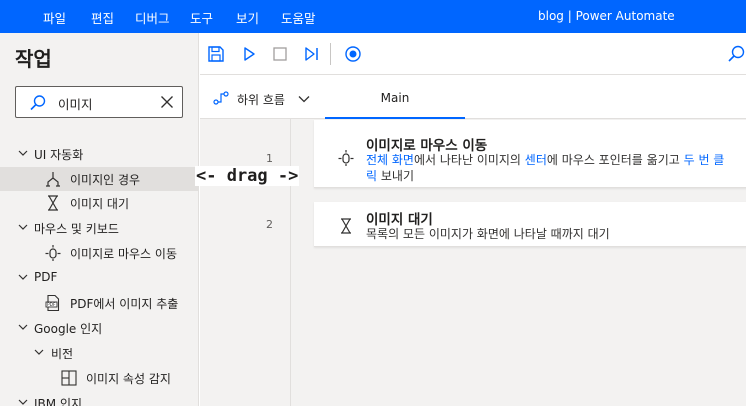 Image resolution: width=746 pixels, height=406 pixels. What do you see at coordinates (615, 160) in the screenshot?
I see `desc-text: 에 마우스 포인터를 옮기고` at bounding box center [615, 160].